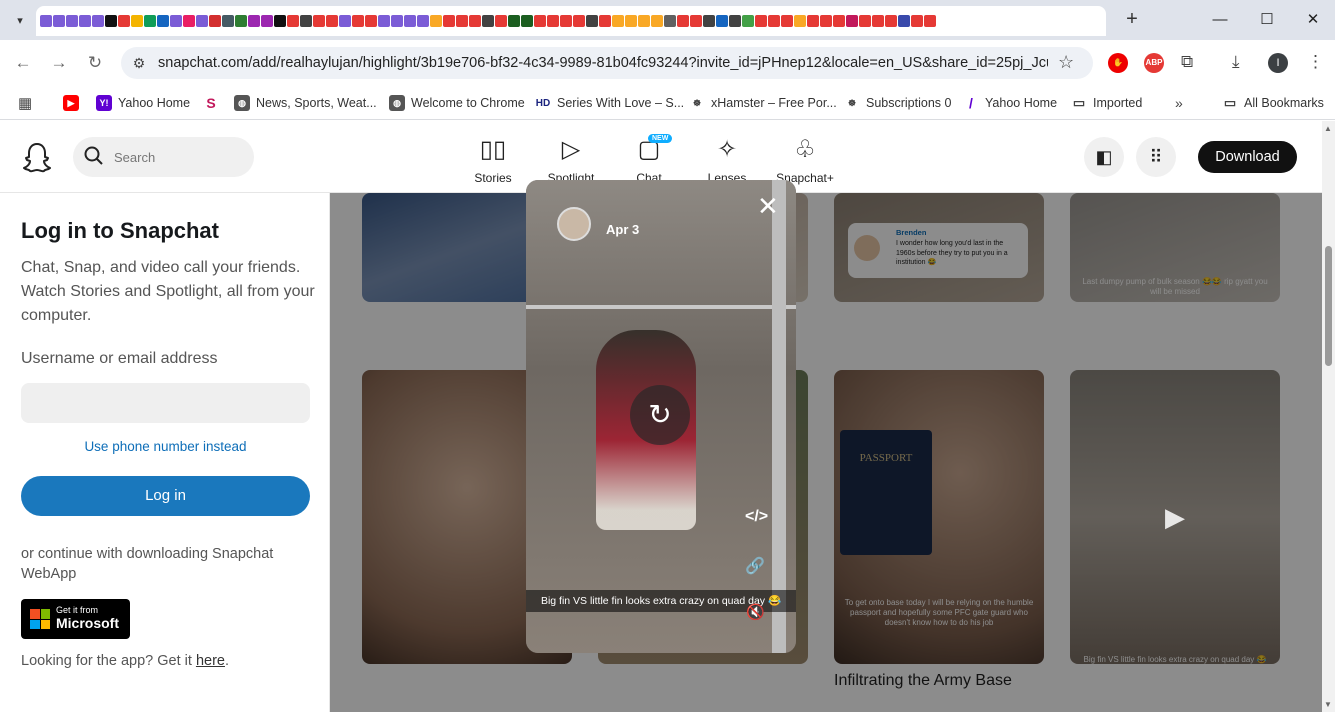 This screenshot has height=712, width=1335. What do you see at coordinates (1236, 62) in the screenshot?
I see `downloads-icon: ⤓` at bounding box center [1236, 62].